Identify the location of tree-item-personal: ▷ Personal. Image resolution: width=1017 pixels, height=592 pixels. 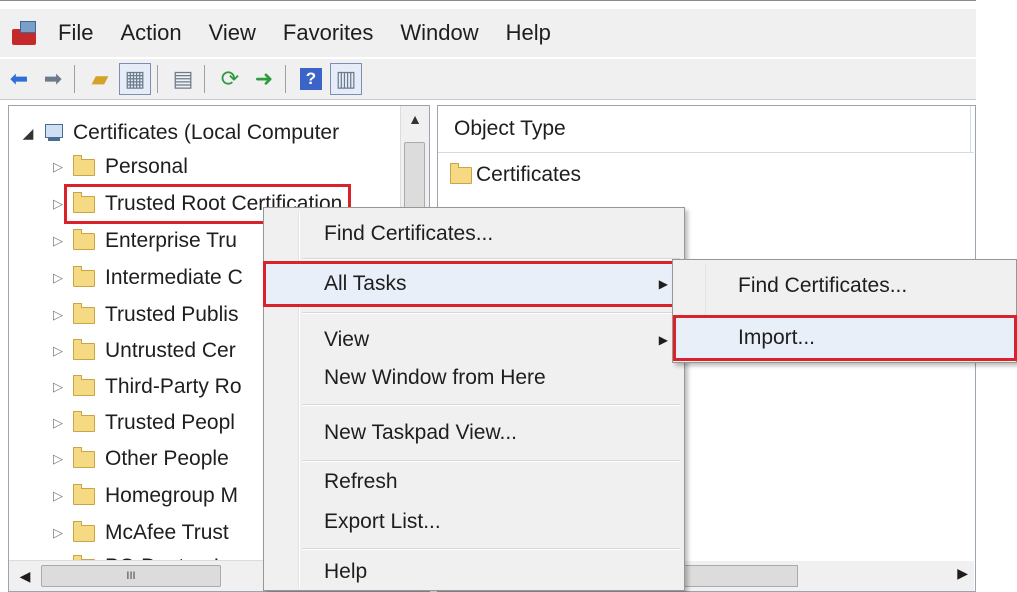
(118, 167).